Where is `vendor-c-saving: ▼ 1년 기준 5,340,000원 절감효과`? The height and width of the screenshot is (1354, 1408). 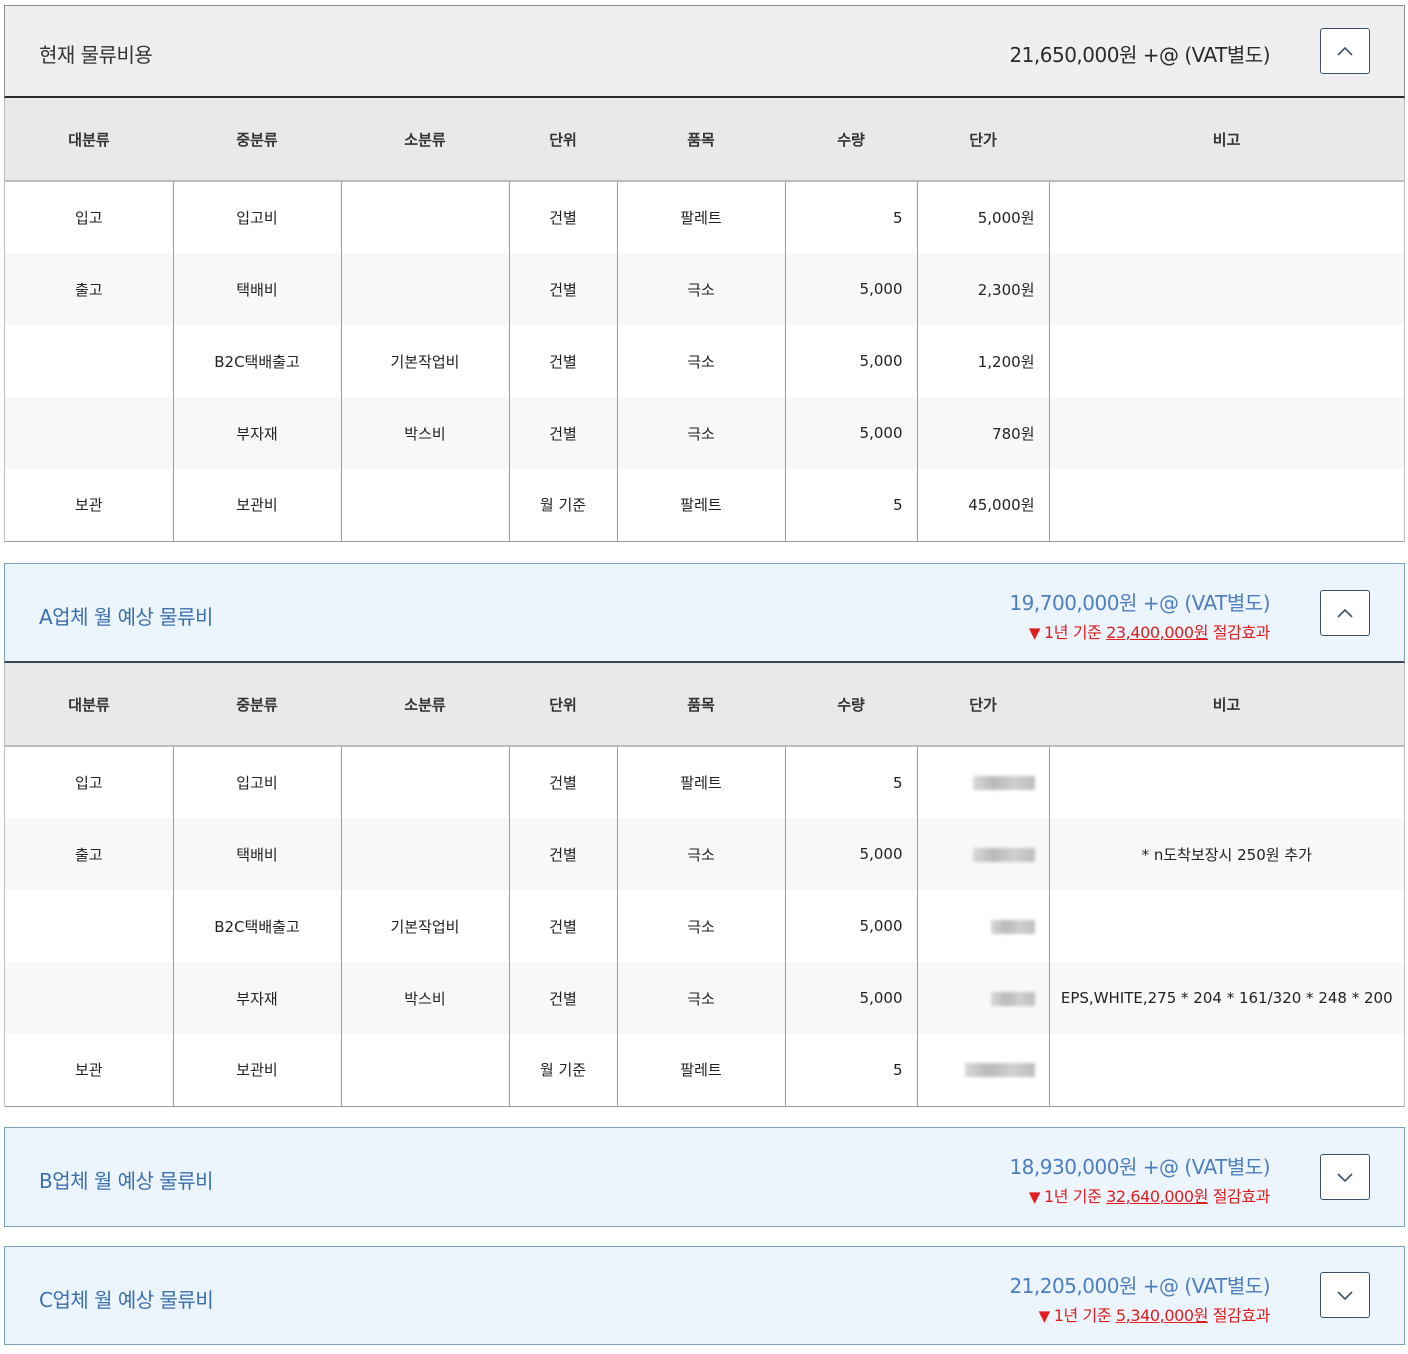 vendor-c-saving: ▼ 1년 기준 5,340,000원 절감효과 is located at coordinates (1154, 1314).